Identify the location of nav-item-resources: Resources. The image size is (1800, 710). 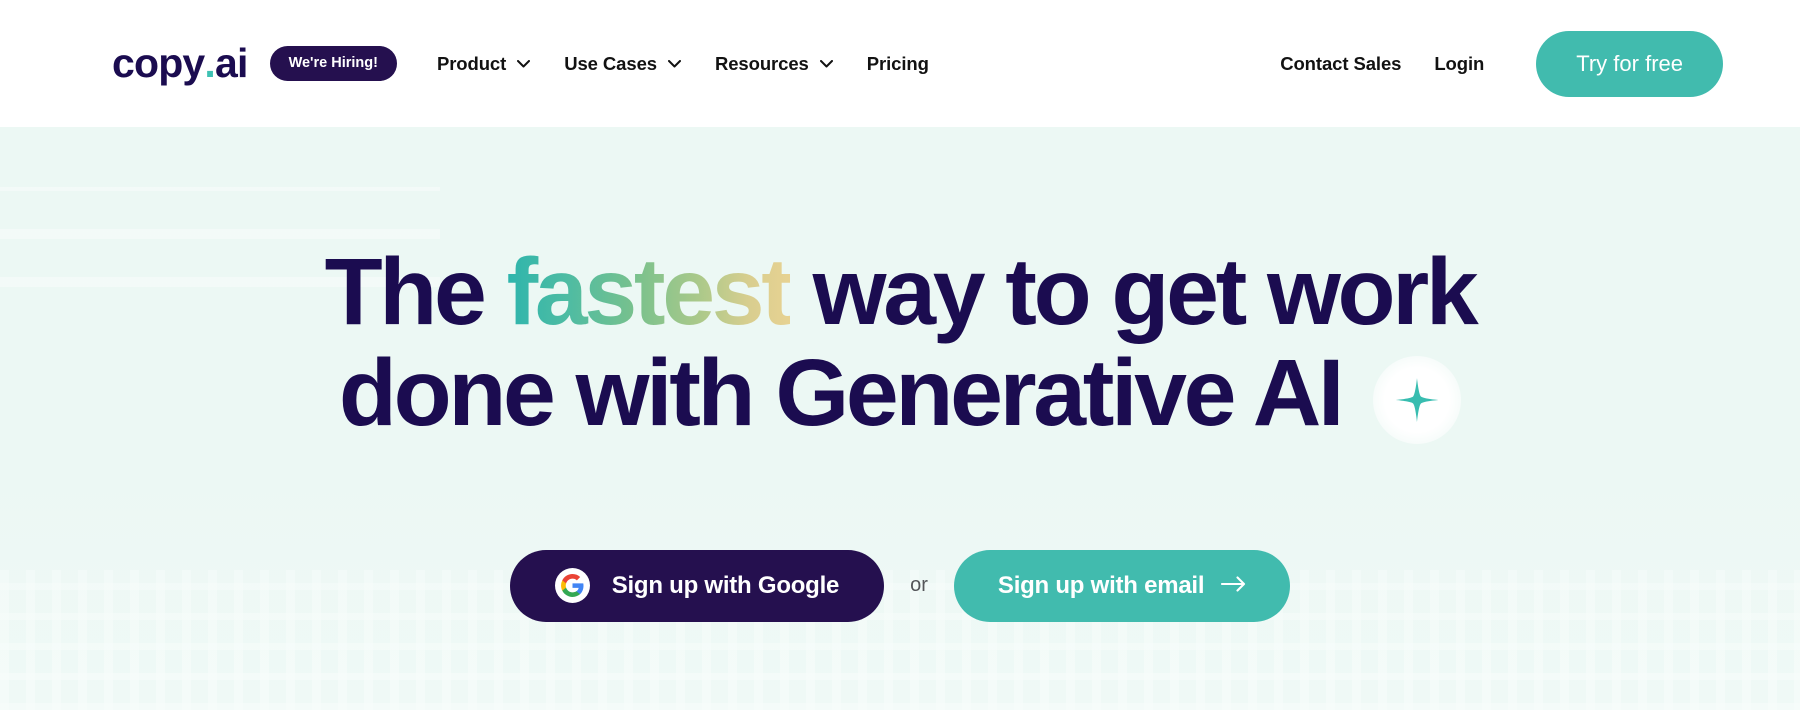
(774, 64).